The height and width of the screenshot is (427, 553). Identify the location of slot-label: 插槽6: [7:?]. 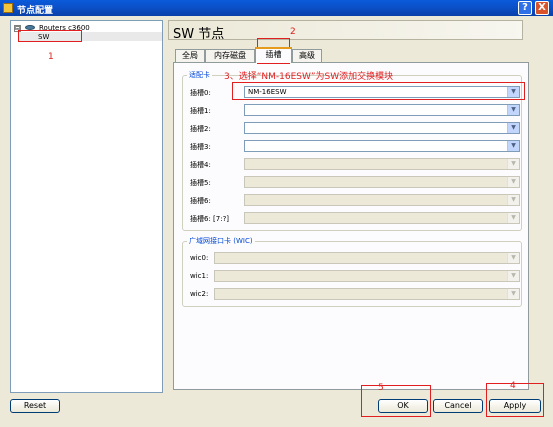
(210, 219).